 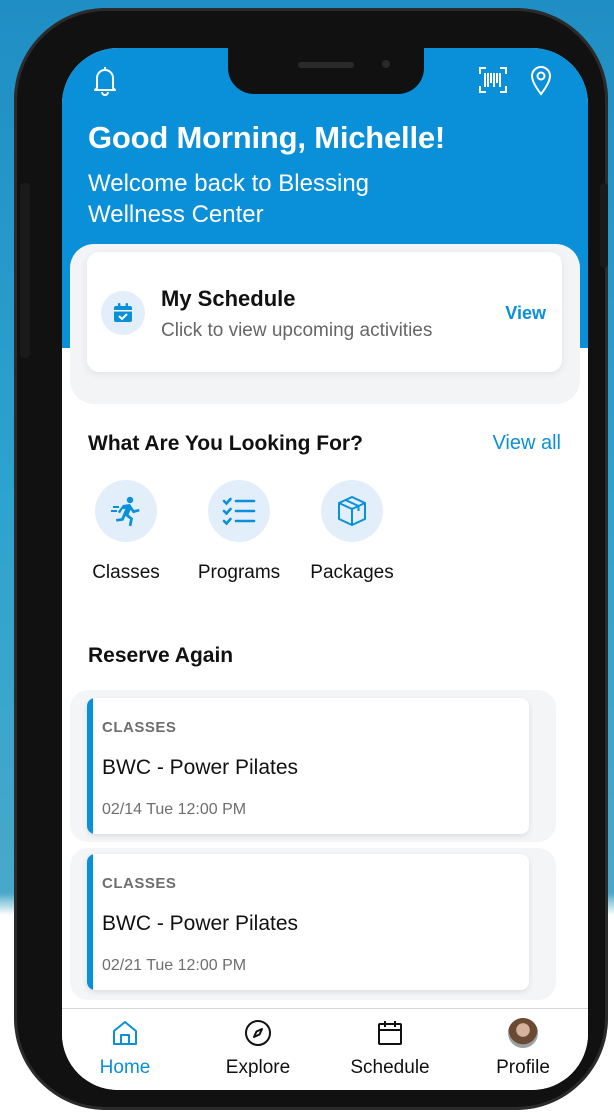 I want to click on category-programs: Programs, so click(x=239, y=532).